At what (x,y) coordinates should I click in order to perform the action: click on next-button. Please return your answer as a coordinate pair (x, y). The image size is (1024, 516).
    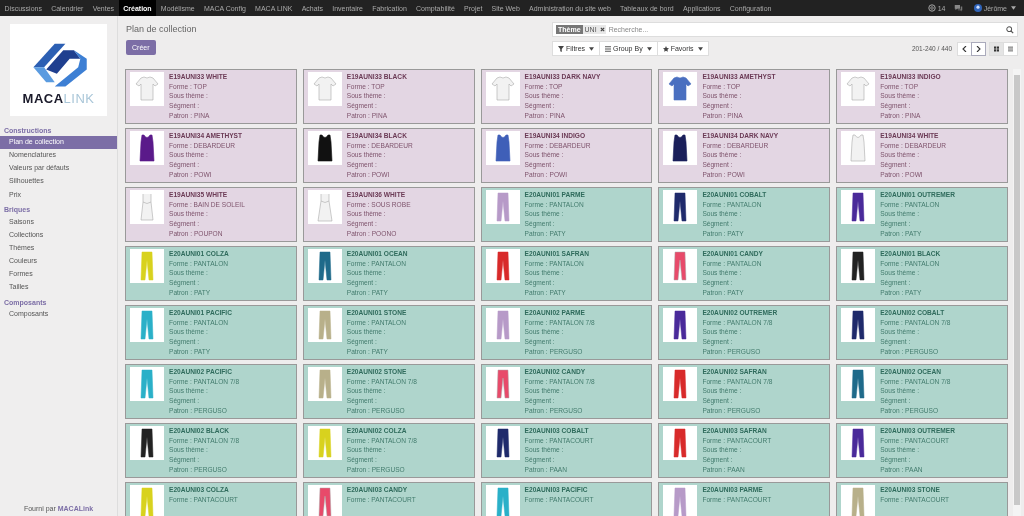
    Looking at the image, I should click on (978, 48).